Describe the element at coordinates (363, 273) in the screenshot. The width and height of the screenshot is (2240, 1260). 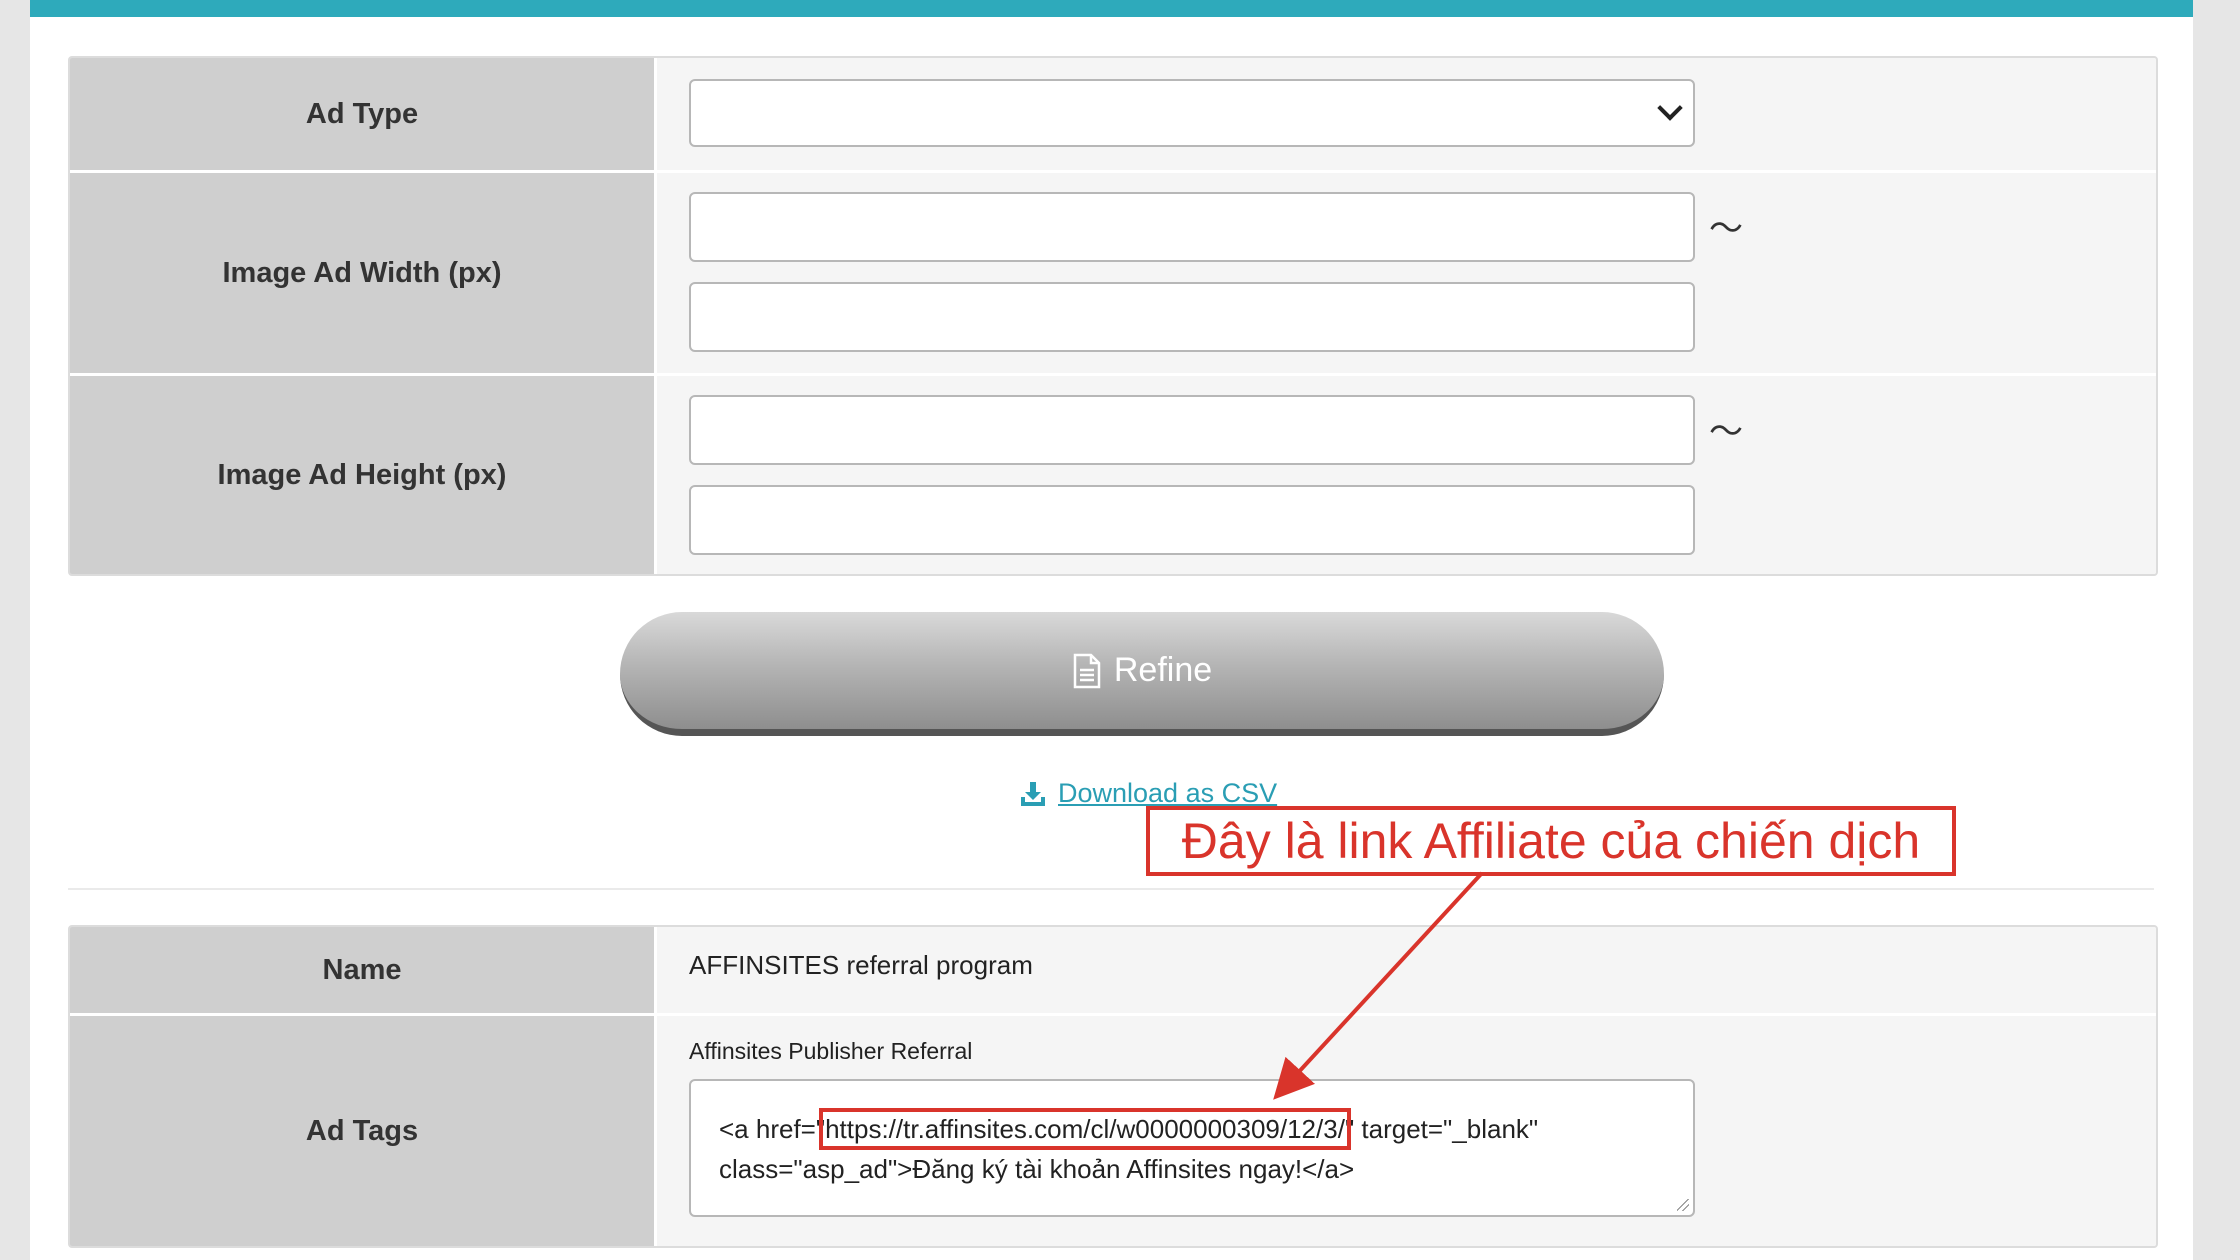
I see `width-label: Image Ad Width (px)` at that location.